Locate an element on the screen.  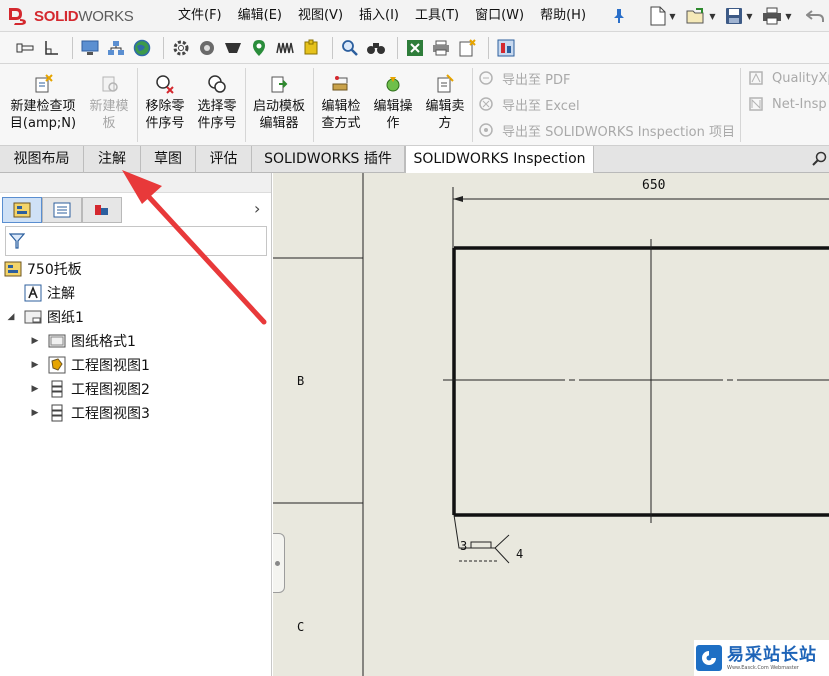
weld-note-4: 4 is located at coordinates (519, 554).